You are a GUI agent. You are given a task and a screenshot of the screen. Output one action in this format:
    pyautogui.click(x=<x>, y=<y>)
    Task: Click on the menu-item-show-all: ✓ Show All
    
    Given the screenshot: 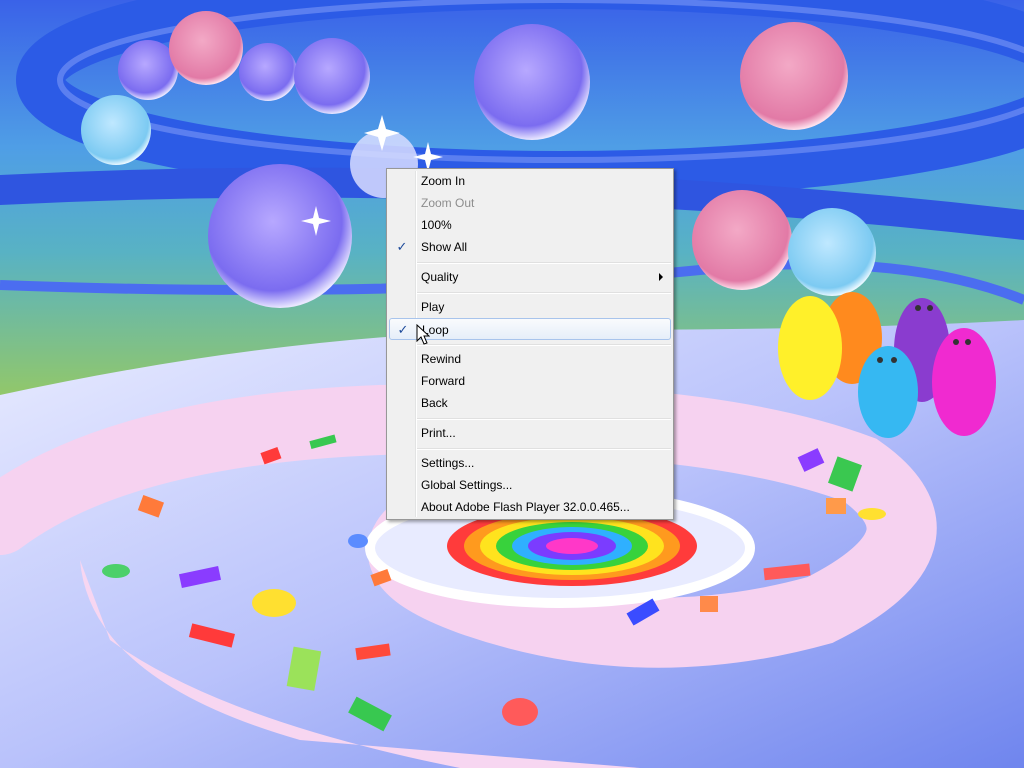 What is the action you would take?
    pyautogui.click(x=530, y=247)
    